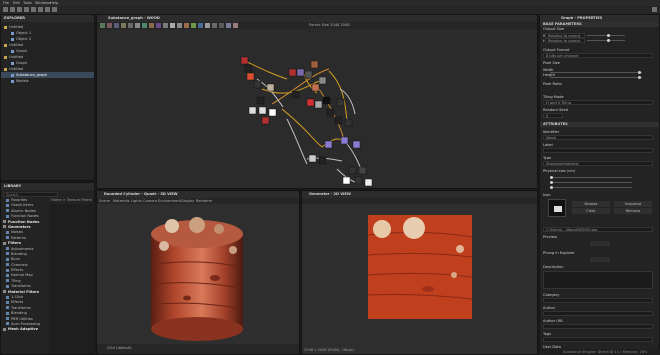 The height and width of the screenshot is (355, 660). What do you see at coordinates (600, 259) in the screenshot?
I see `show-in-library-toggle` at bounding box center [600, 259].